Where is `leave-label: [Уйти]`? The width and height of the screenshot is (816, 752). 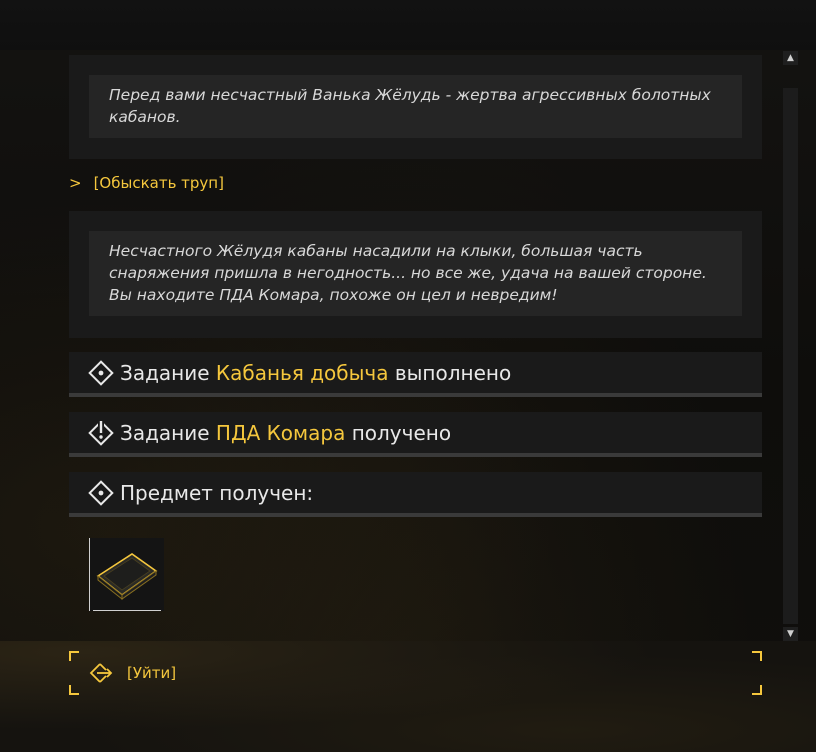
leave-label: [Уйти] is located at coordinates (152, 673).